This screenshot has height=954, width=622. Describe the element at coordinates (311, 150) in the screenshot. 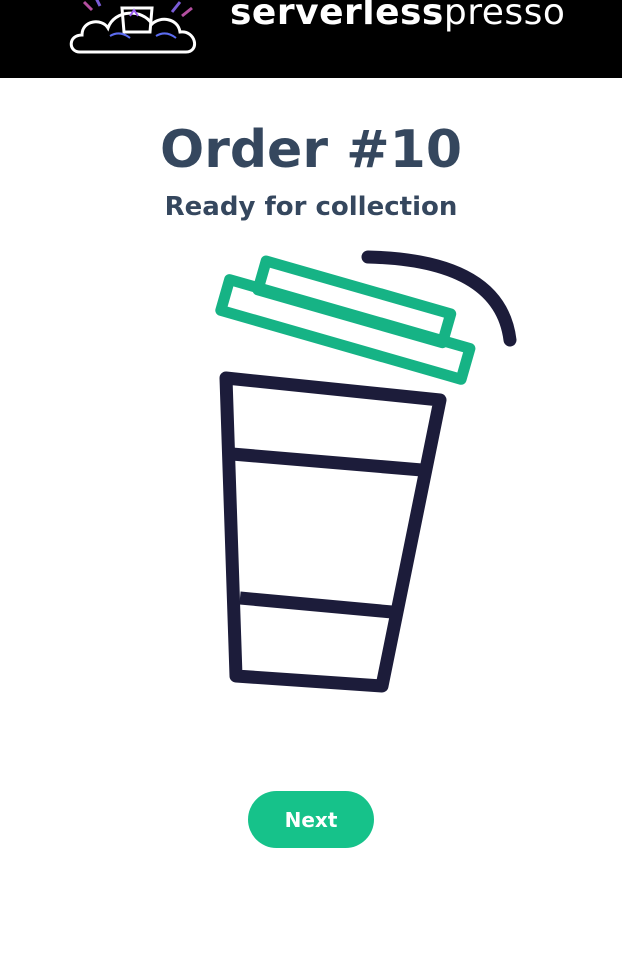

I see `order-title: Order #10` at that location.